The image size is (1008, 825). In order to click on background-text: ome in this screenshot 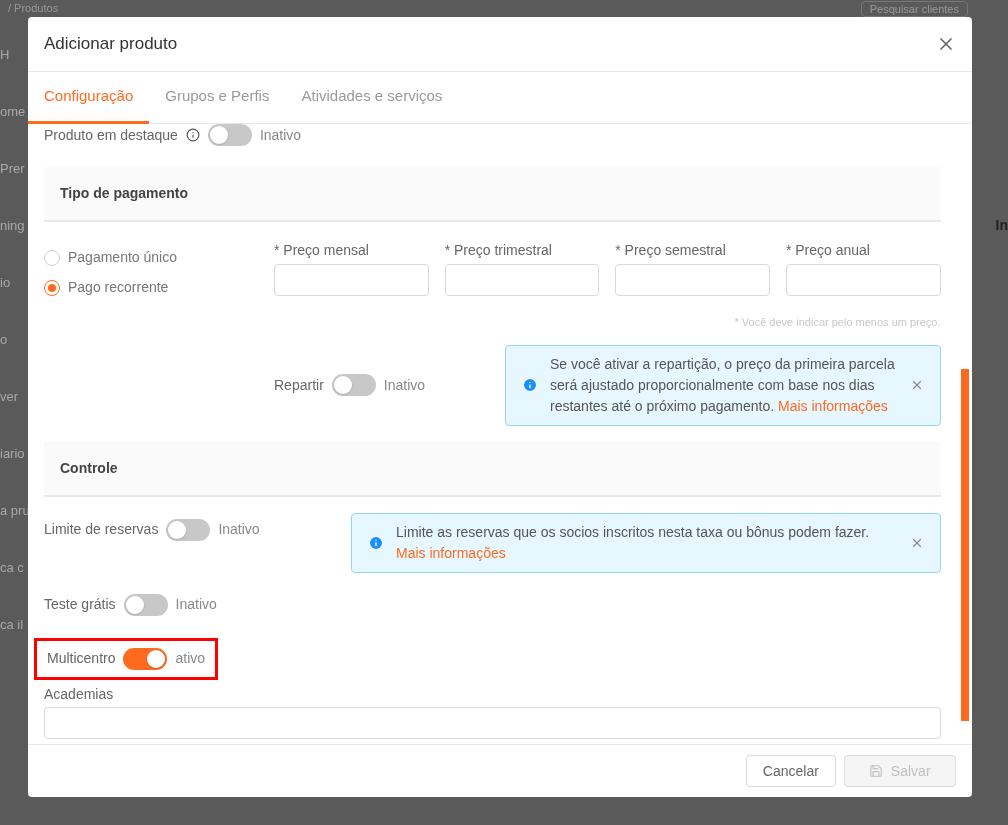, I will do `click(13, 112)`.